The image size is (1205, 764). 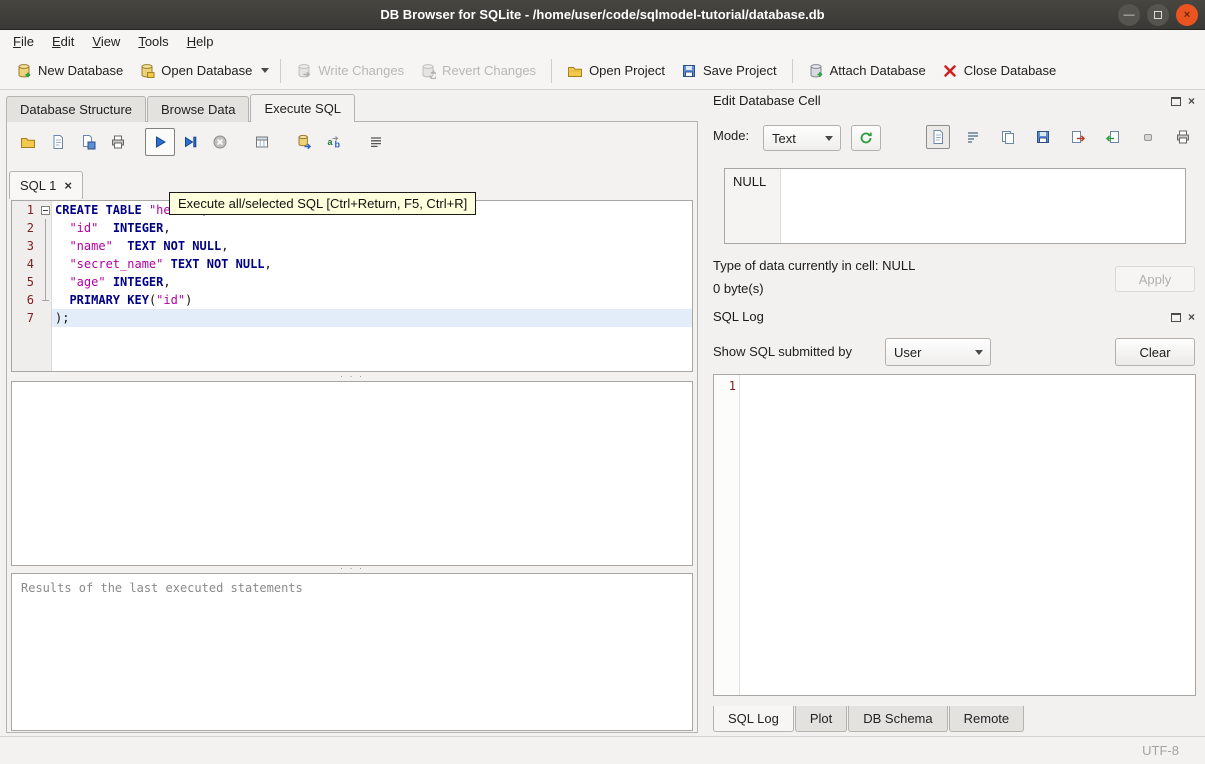 What do you see at coordinates (30, 246) in the screenshot?
I see `line-number: 3` at bounding box center [30, 246].